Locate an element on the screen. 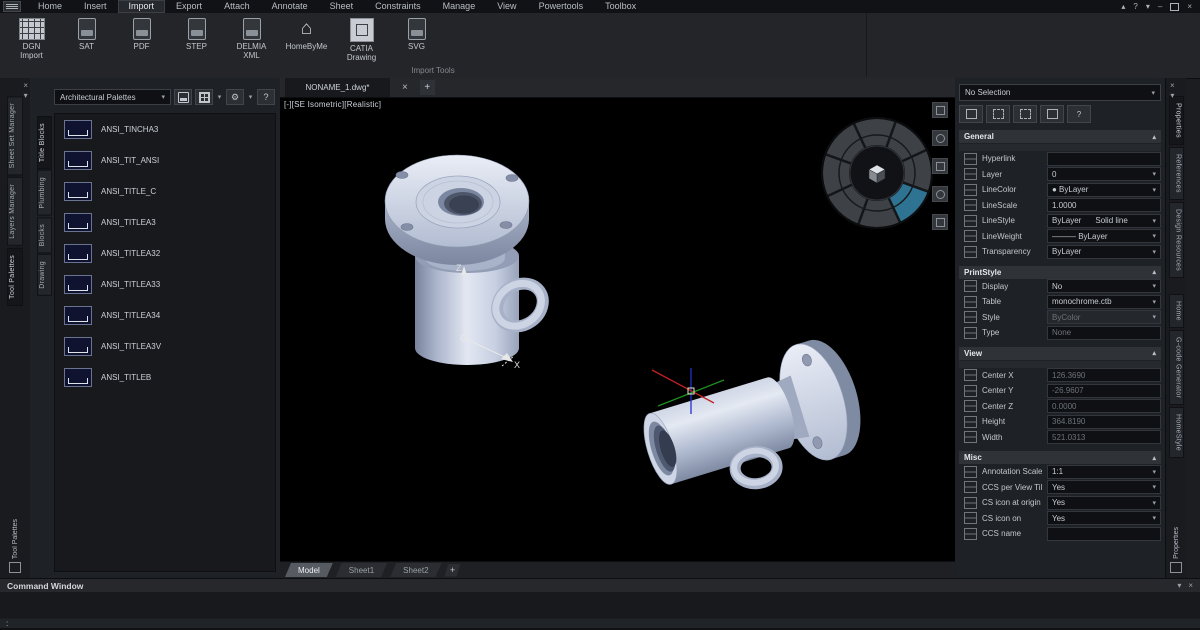 This screenshot has width=1200, height=630. palette-item: ANSI_TITLEA3 is located at coordinates (165, 222).